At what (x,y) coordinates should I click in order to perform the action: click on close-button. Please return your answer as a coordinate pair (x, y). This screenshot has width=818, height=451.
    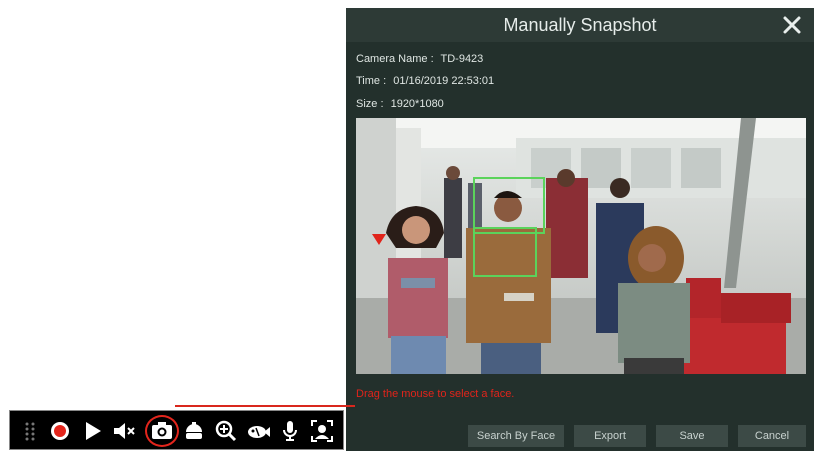
    Looking at the image, I should click on (792, 25).